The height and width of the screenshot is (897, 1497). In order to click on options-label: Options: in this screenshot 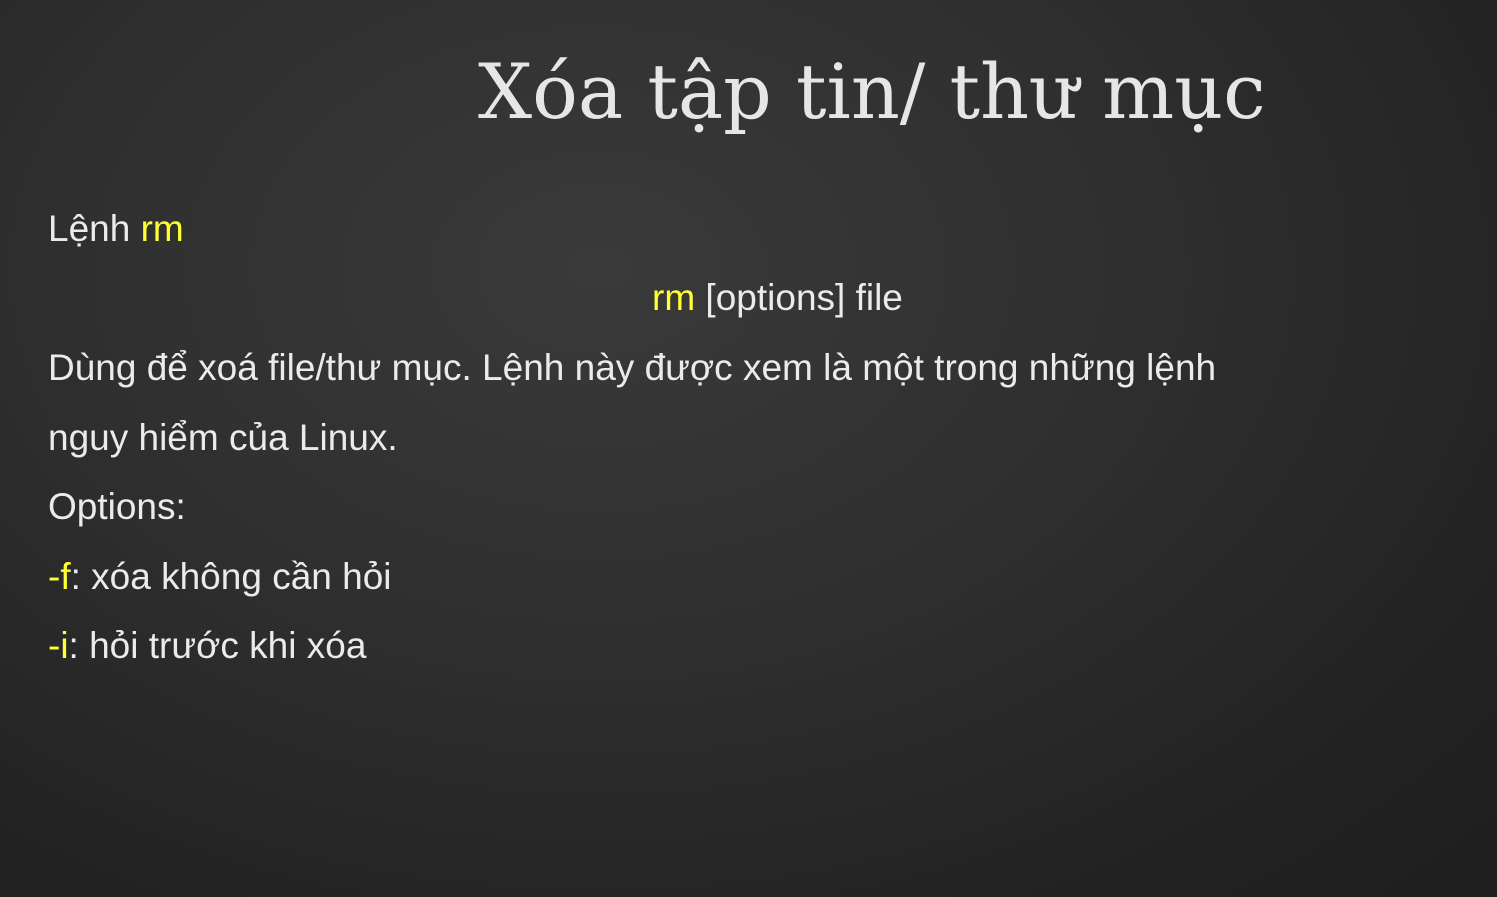, I will do `click(117, 506)`.